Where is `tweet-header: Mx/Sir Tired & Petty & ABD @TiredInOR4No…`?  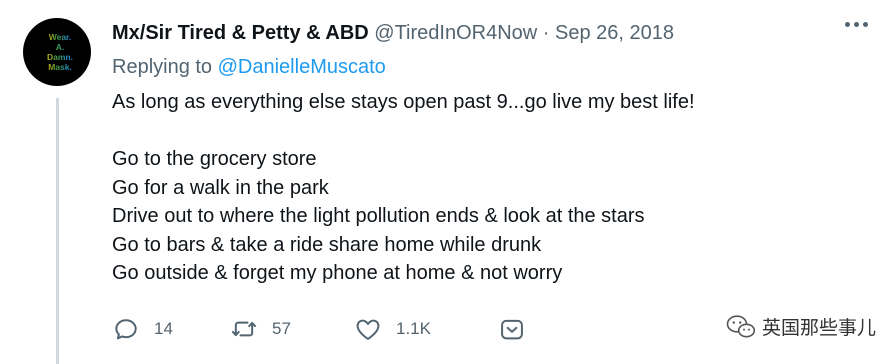 tweet-header: Mx/Sir Tired & Petty & ABD @TiredInOR4No… is located at coordinates (393, 33).